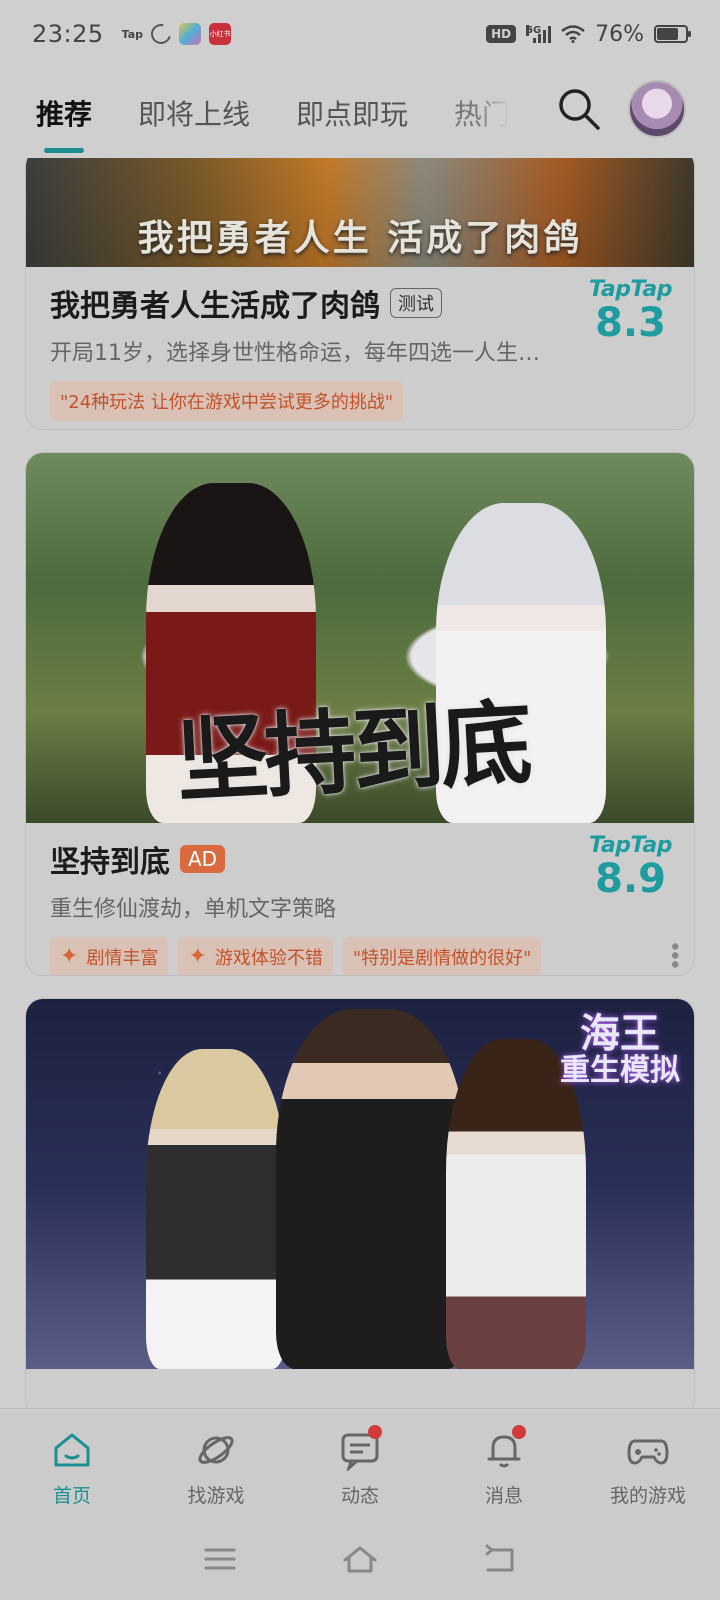 The width and height of the screenshot is (720, 1600). What do you see at coordinates (359, 1496) in the screenshot?
I see `nav-label: 动态` at bounding box center [359, 1496].